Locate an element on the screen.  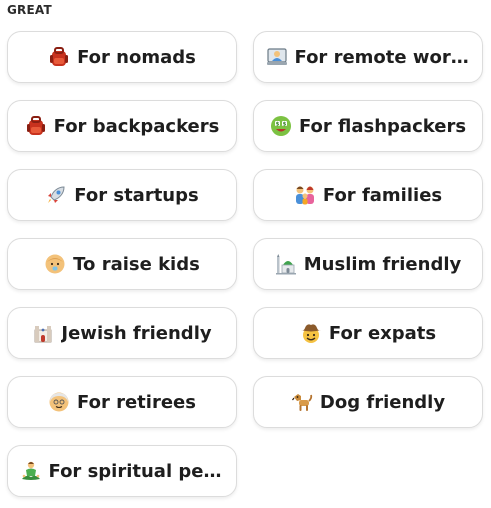
tag-label: For backpackers is located at coordinates (136, 126).